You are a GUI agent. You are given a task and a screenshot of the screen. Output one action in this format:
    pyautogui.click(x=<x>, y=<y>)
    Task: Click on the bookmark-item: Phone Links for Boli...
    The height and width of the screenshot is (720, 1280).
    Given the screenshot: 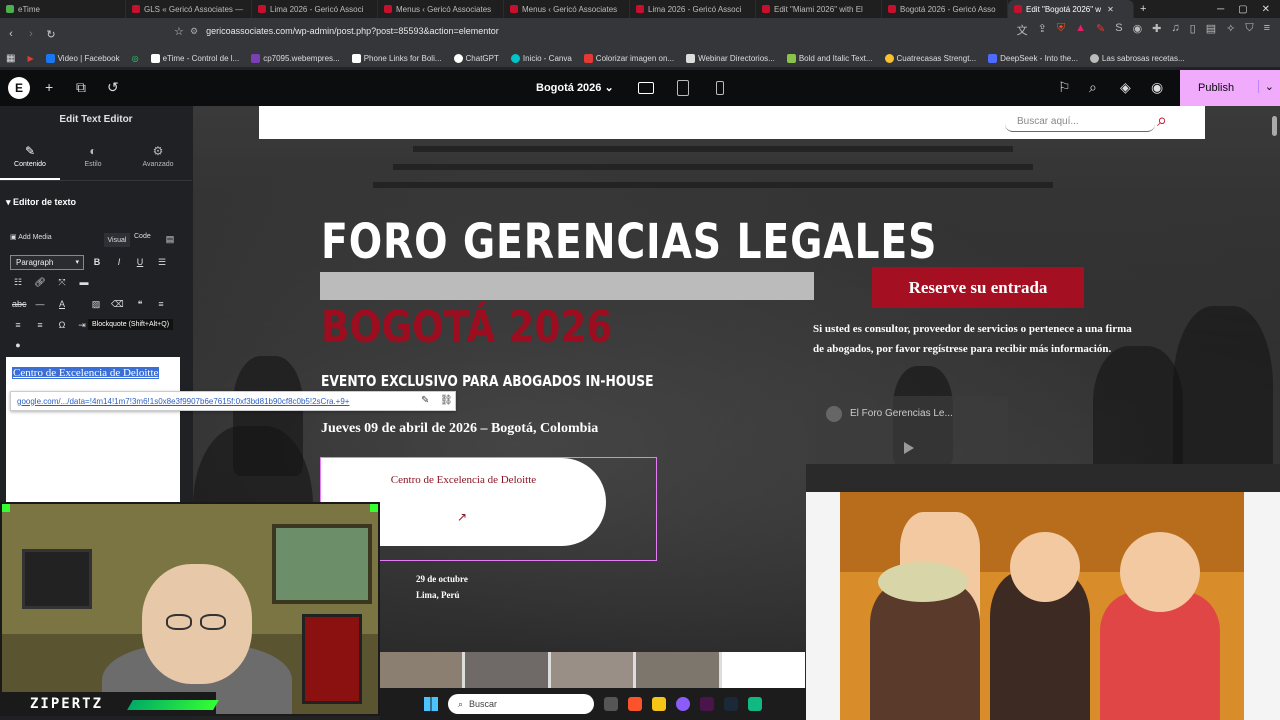 What is the action you would take?
    pyautogui.click(x=396, y=58)
    